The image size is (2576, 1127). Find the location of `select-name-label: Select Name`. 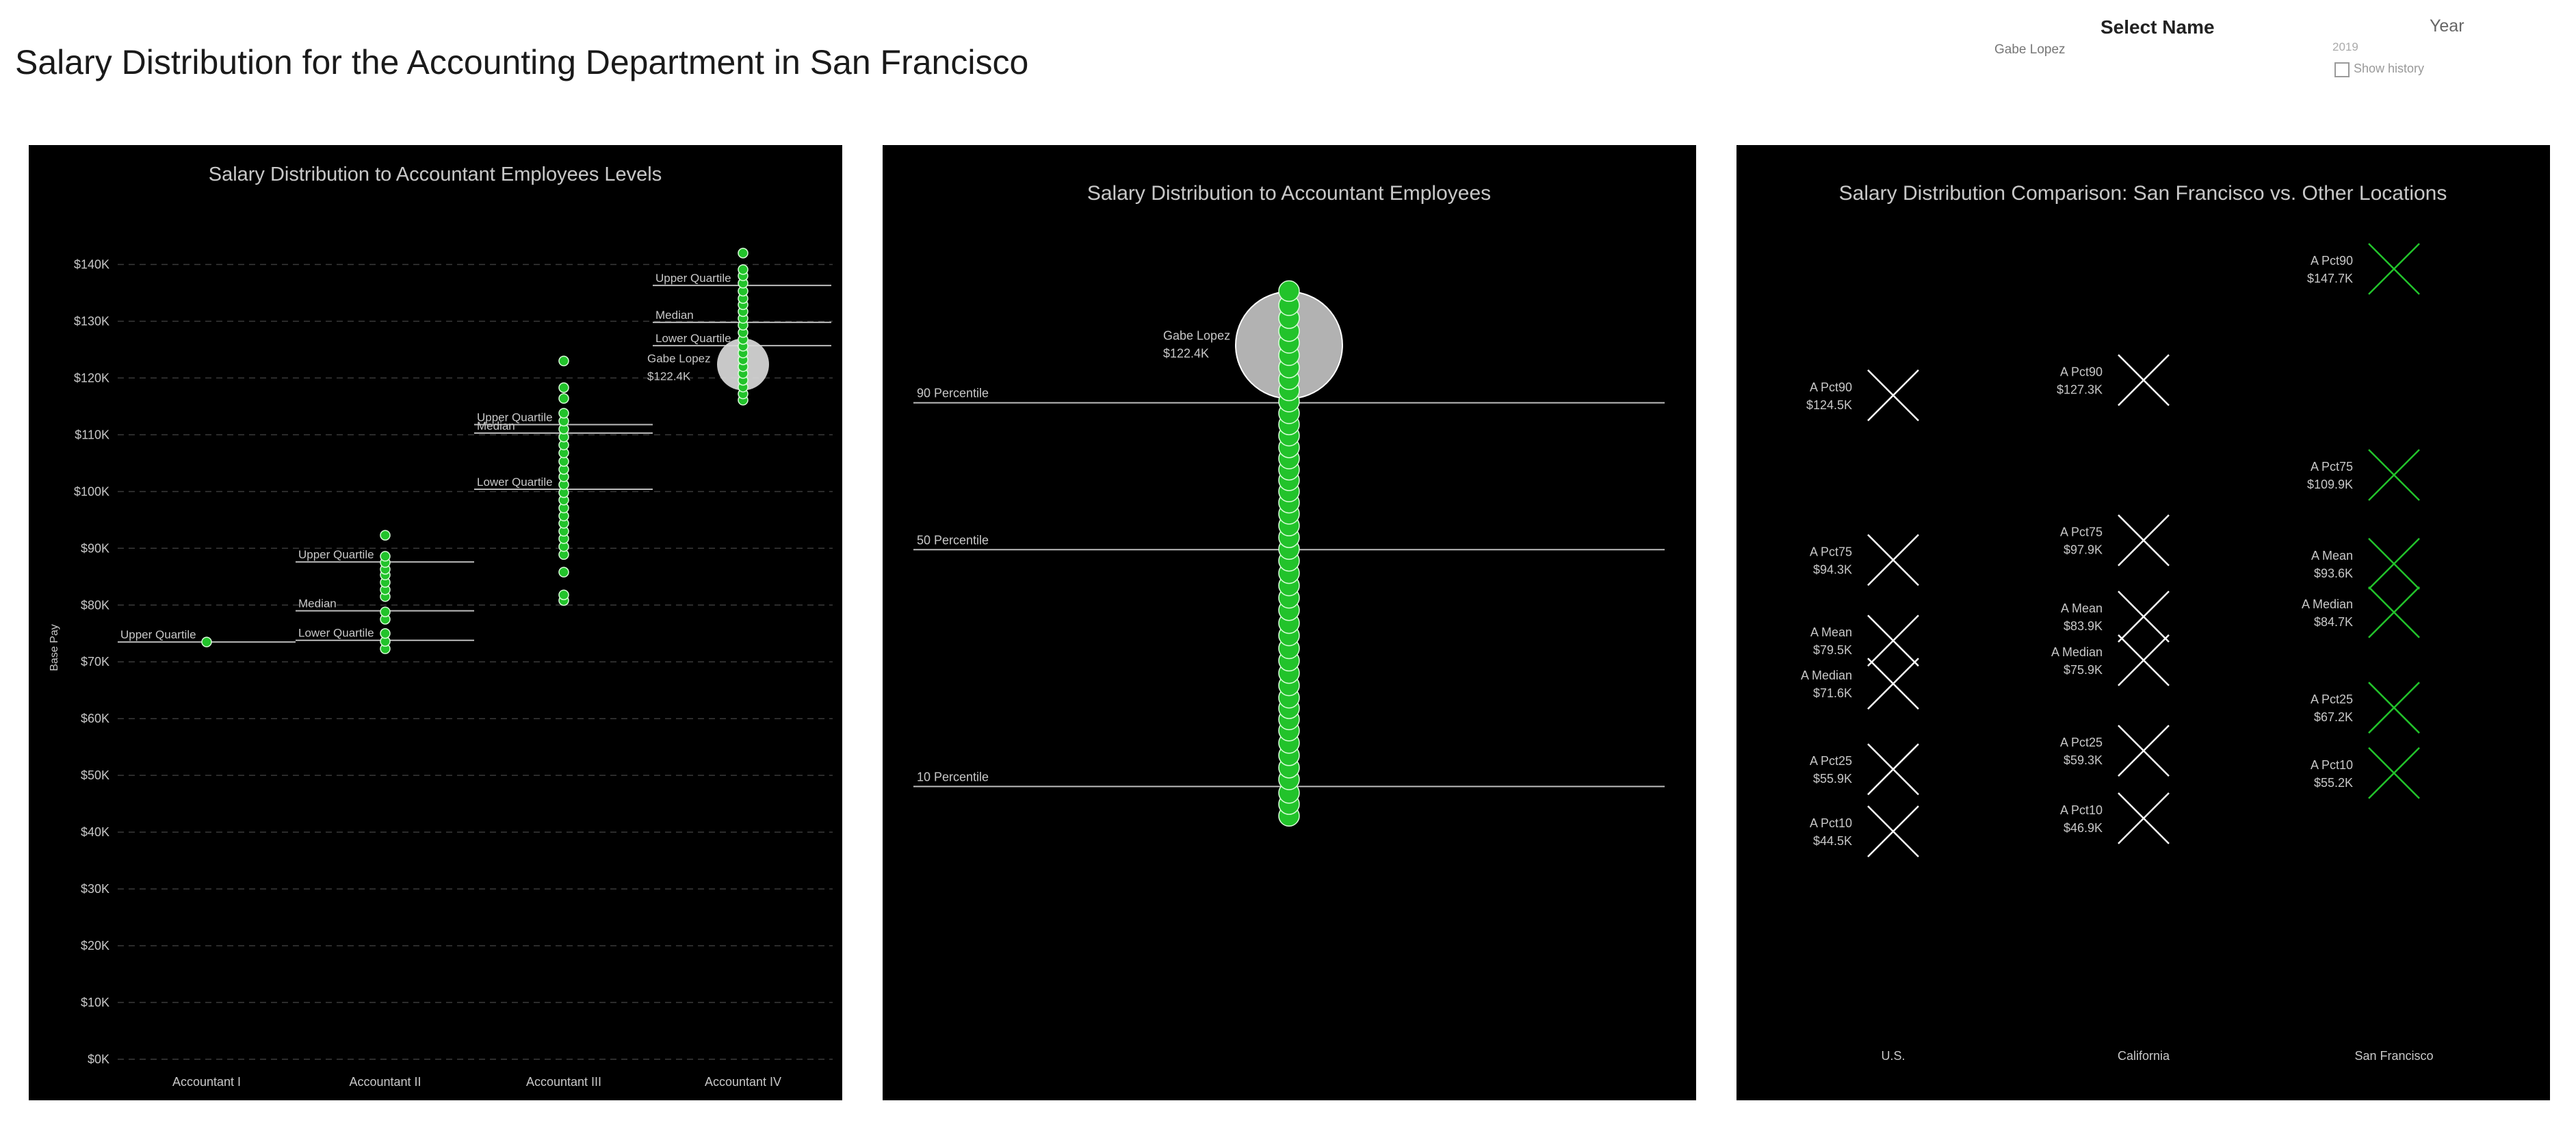

select-name-label: Select Name is located at coordinates (2157, 27).